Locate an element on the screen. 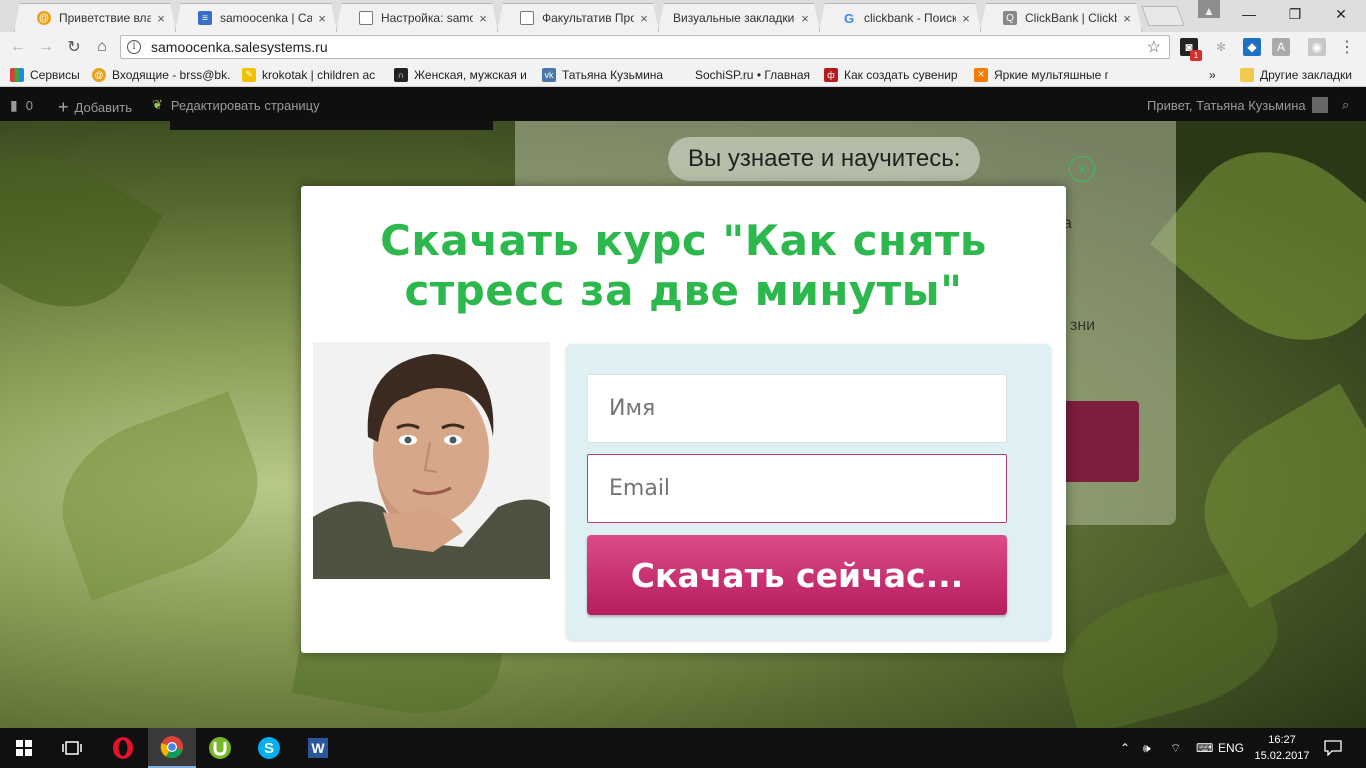  language-indicator: ENG is located at coordinates (1231, 748).